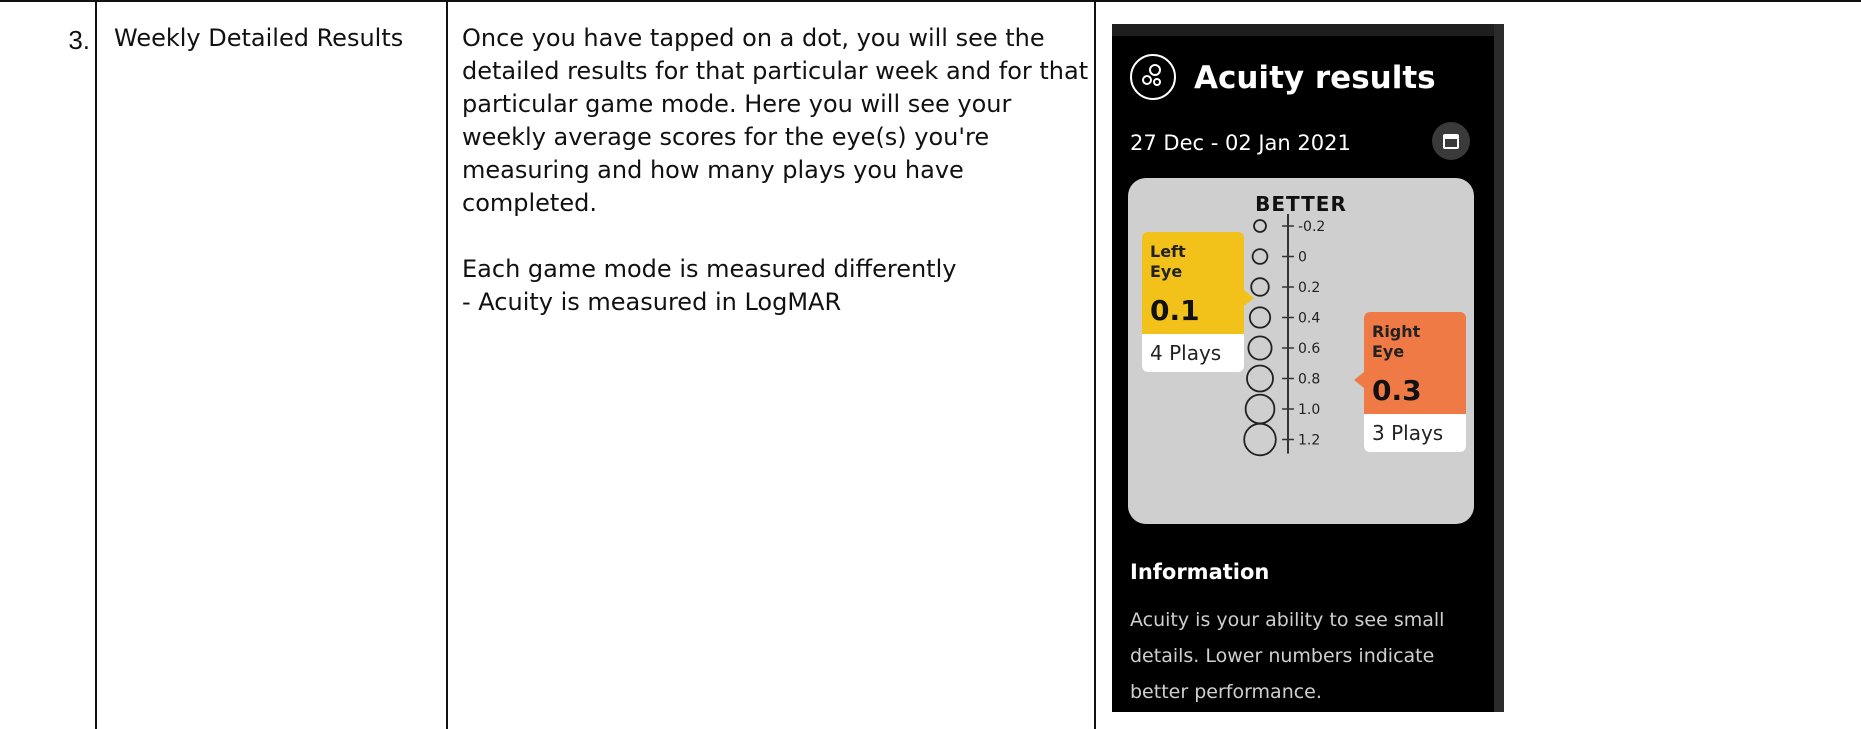 The image size is (1861, 729). What do you see at coordinates (1397, 390) in the screenshot?
I see `right-eye-value: 0.3` at bounding box center [1397, 390].